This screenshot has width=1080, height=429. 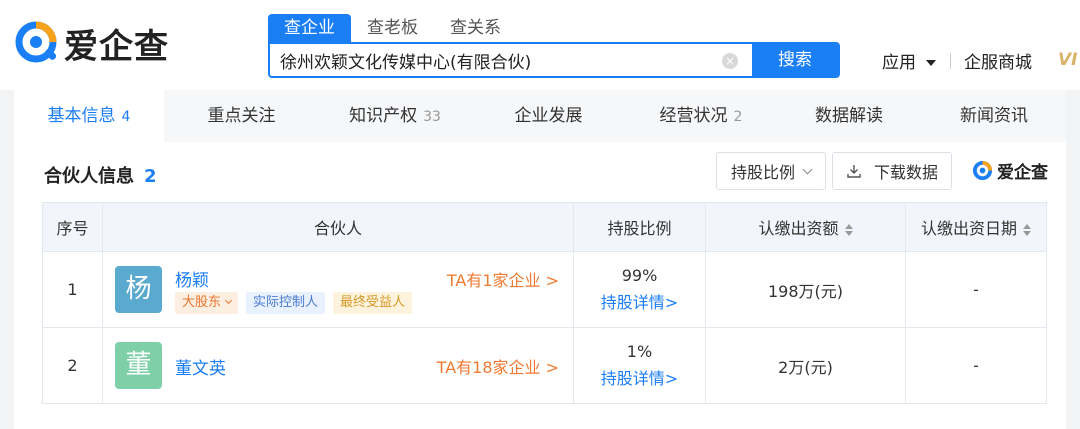 What do you see at coordinates (503, 279) in the screenshot?
I see `ta-companies-link: TA有1家企业 >` at bounding box center [503, 279].